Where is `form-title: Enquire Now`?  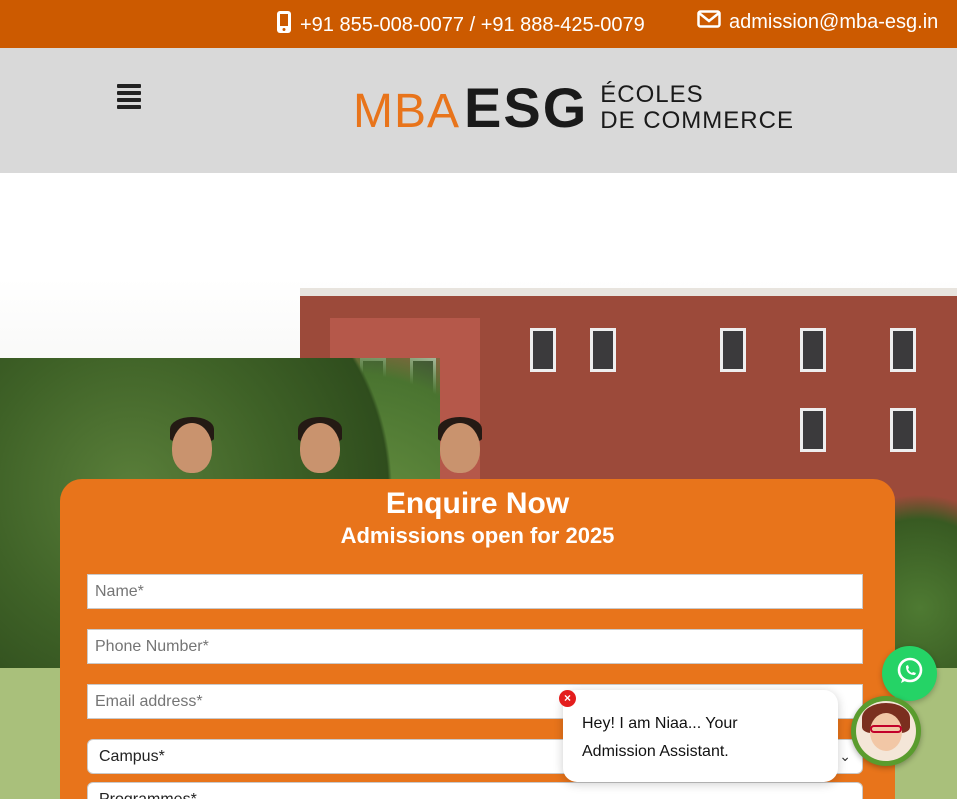 form-title: Enquire Now is located at coordinates (477, 503).